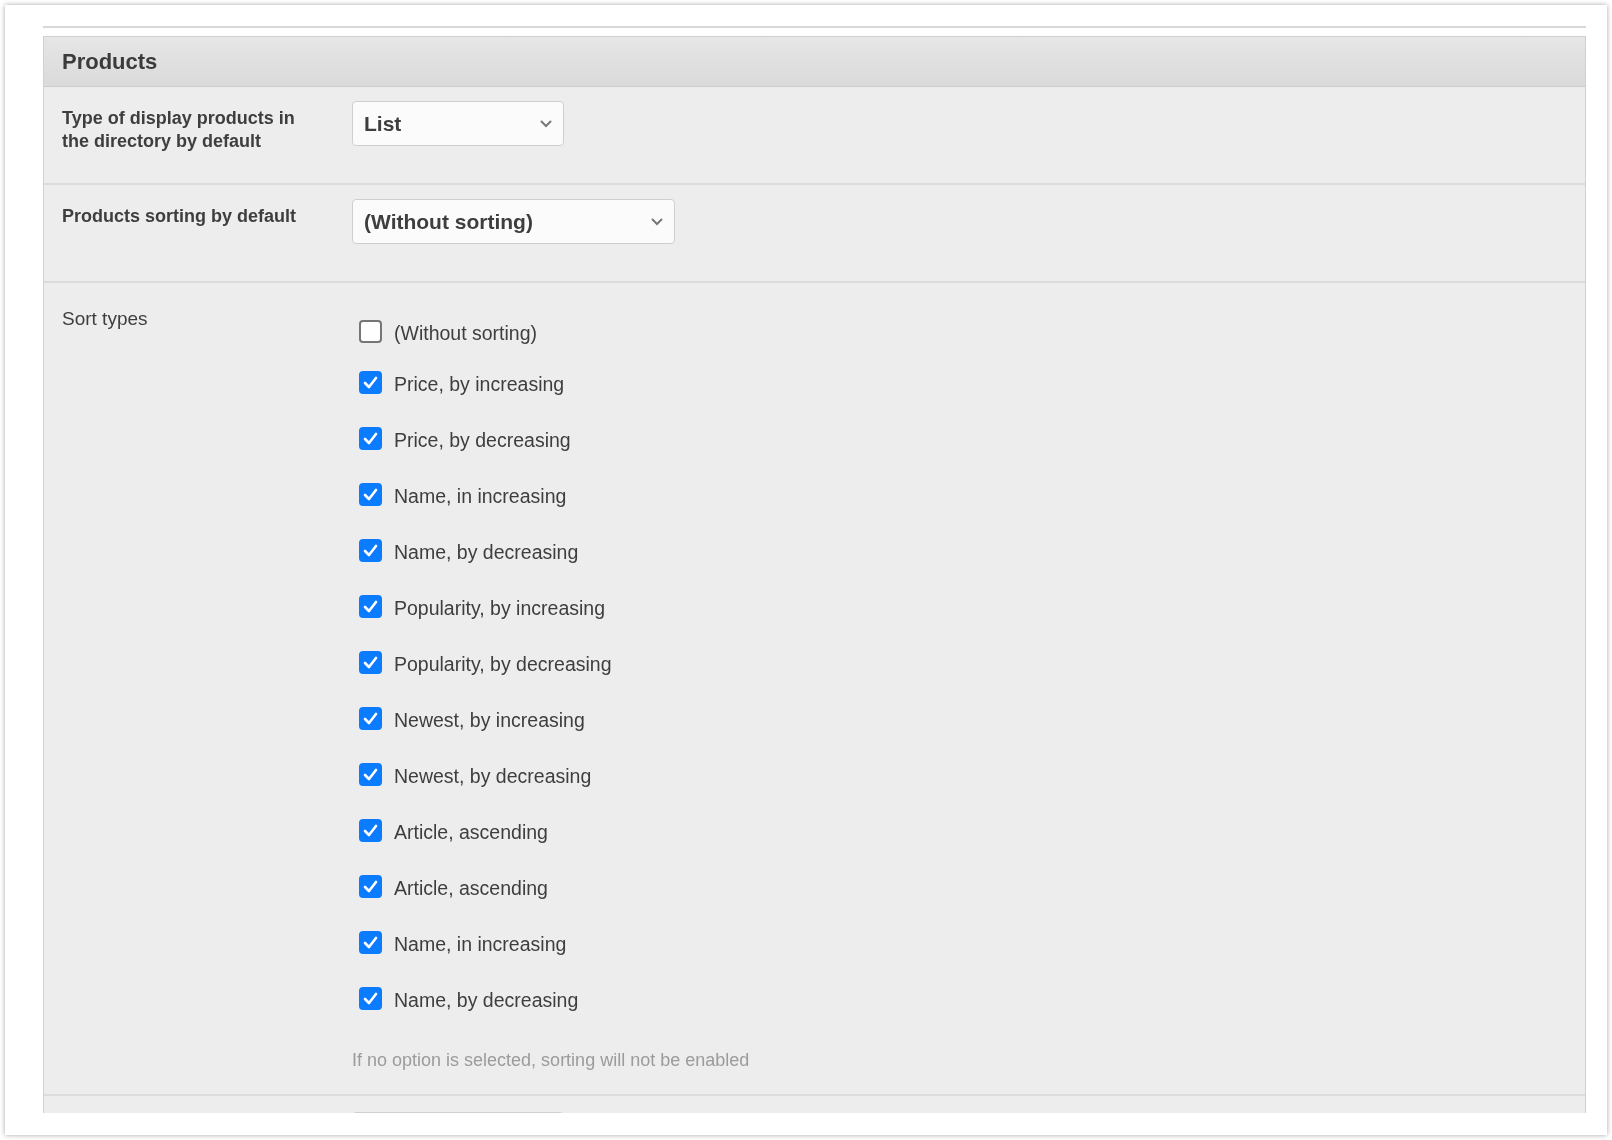  I want to click on checkbox-label: Price, by decreasing, so click(482, 441).